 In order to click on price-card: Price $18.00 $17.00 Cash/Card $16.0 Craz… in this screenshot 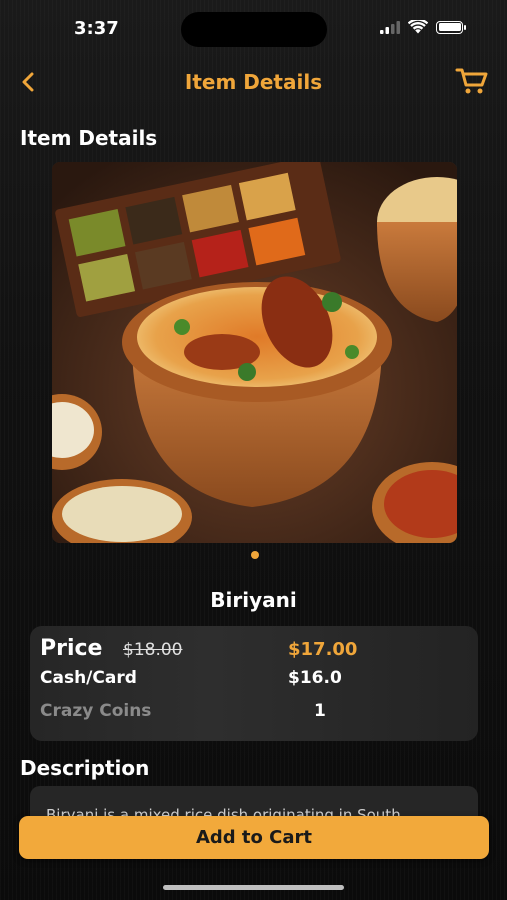, I will do `click(254, 683)`.